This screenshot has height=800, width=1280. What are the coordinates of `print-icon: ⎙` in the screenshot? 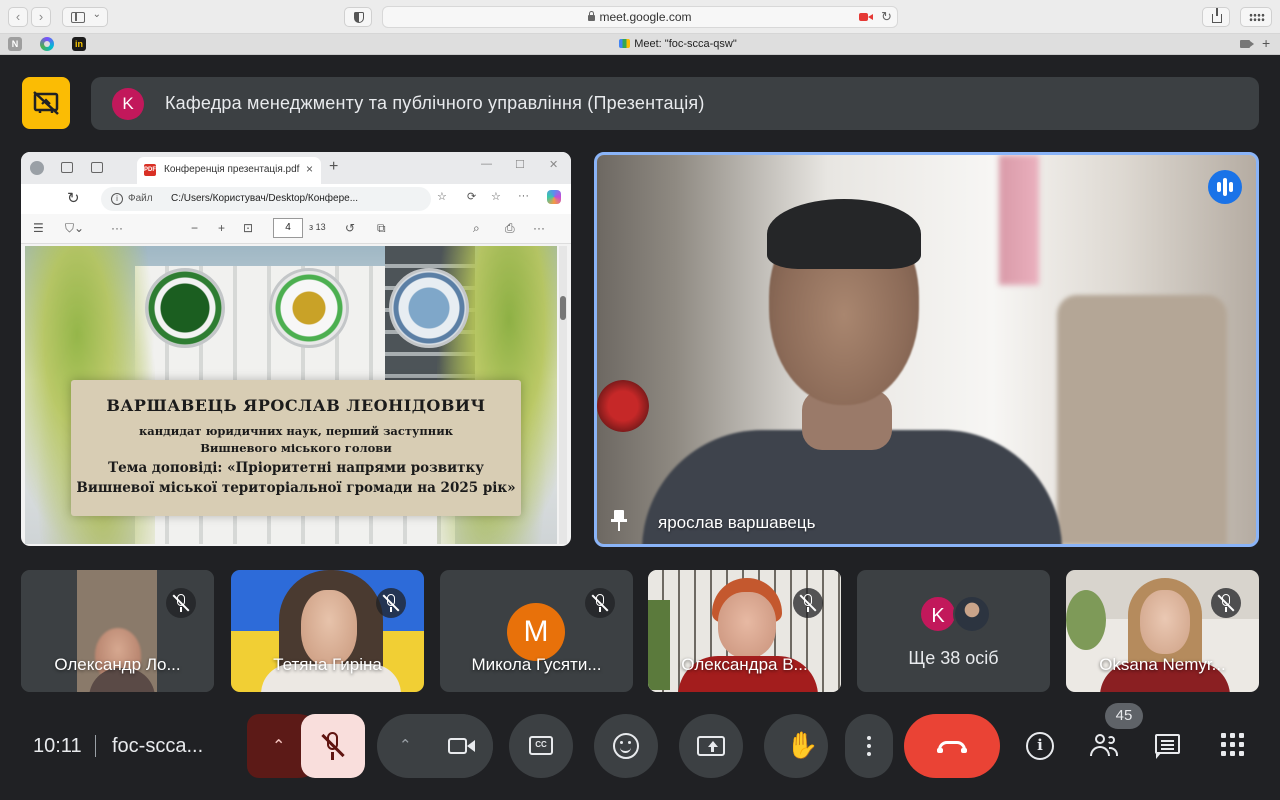 It's located at (510, 228).